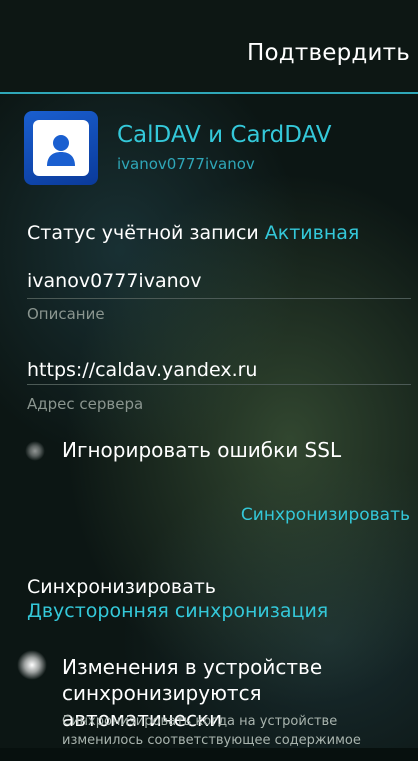 This screenshot has height=761, width=418. Describe the element at coordinates (224, 135) in the screenshot. I see `account-title: CalDAV и CardDAV` at that location.